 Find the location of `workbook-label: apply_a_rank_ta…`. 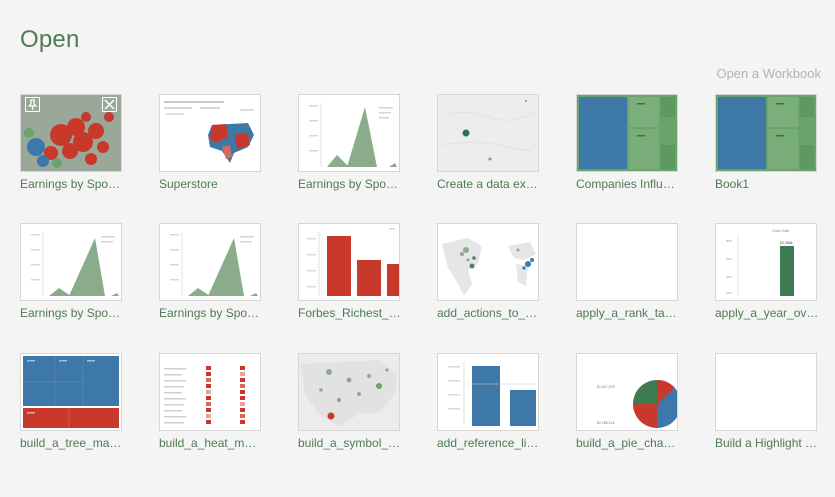

workbook-label: apply_a_rank_ta… is located at coordinates (626, 313).